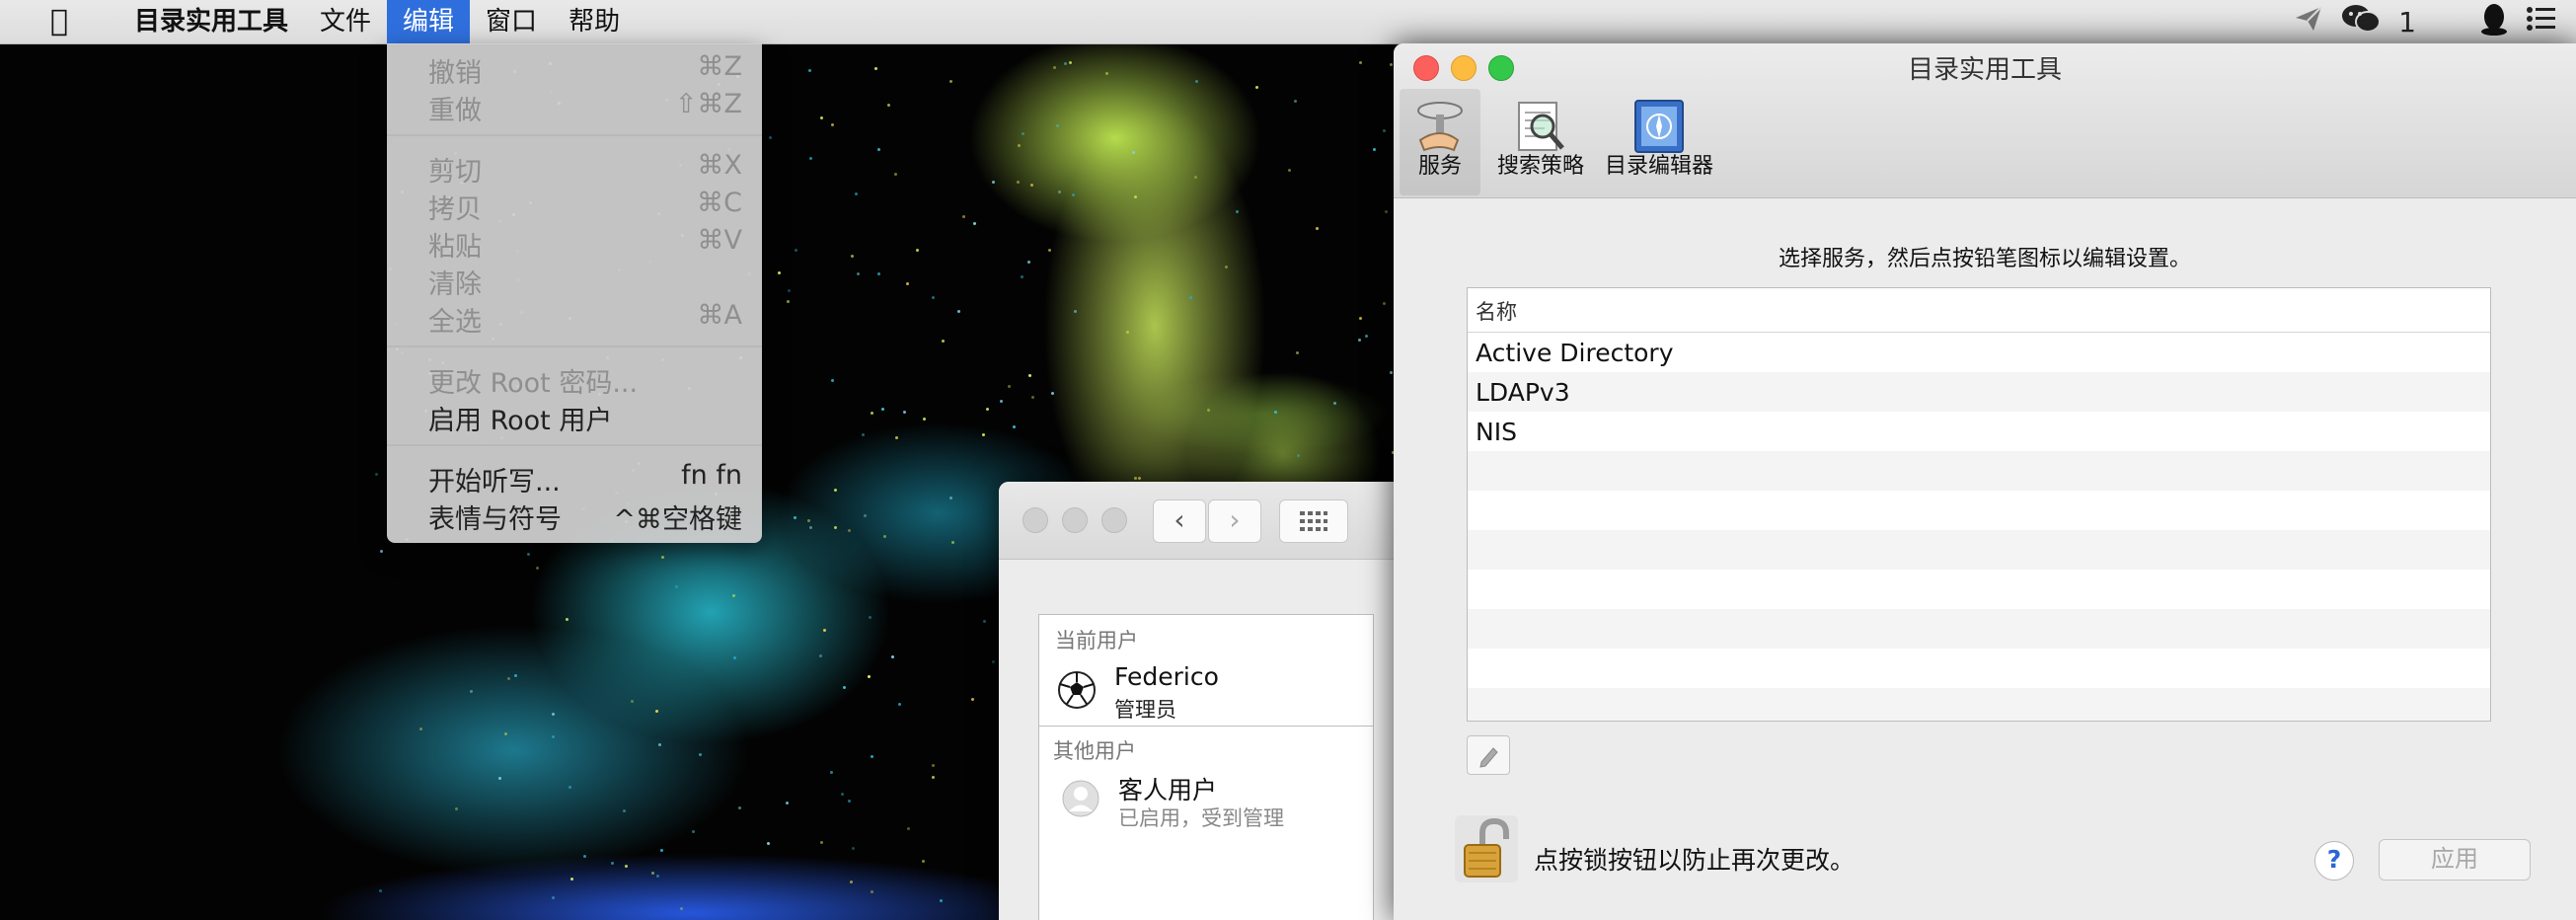 This screenshot has width=2576, height=920. Describe the element at coordinates (574, 242) in the screenshot. I see `menu-item-paste: 粘贴 ⌘V` at that location.